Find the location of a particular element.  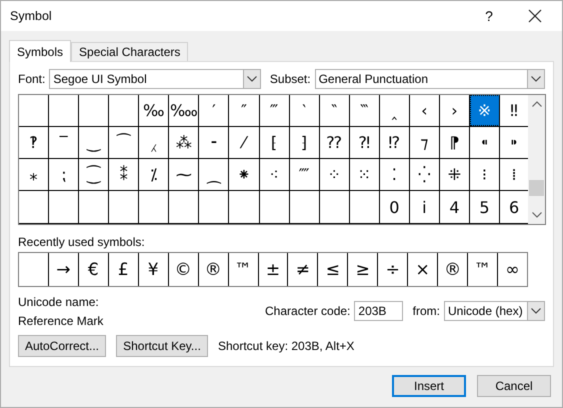

subset-label: Subset: is located at coordinates (290, 79).